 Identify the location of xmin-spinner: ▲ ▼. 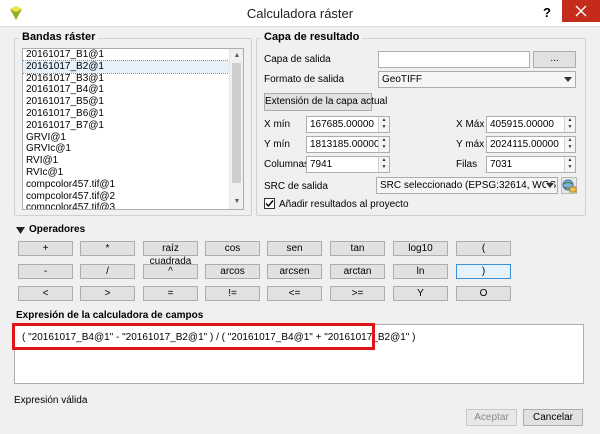
(383, 124).